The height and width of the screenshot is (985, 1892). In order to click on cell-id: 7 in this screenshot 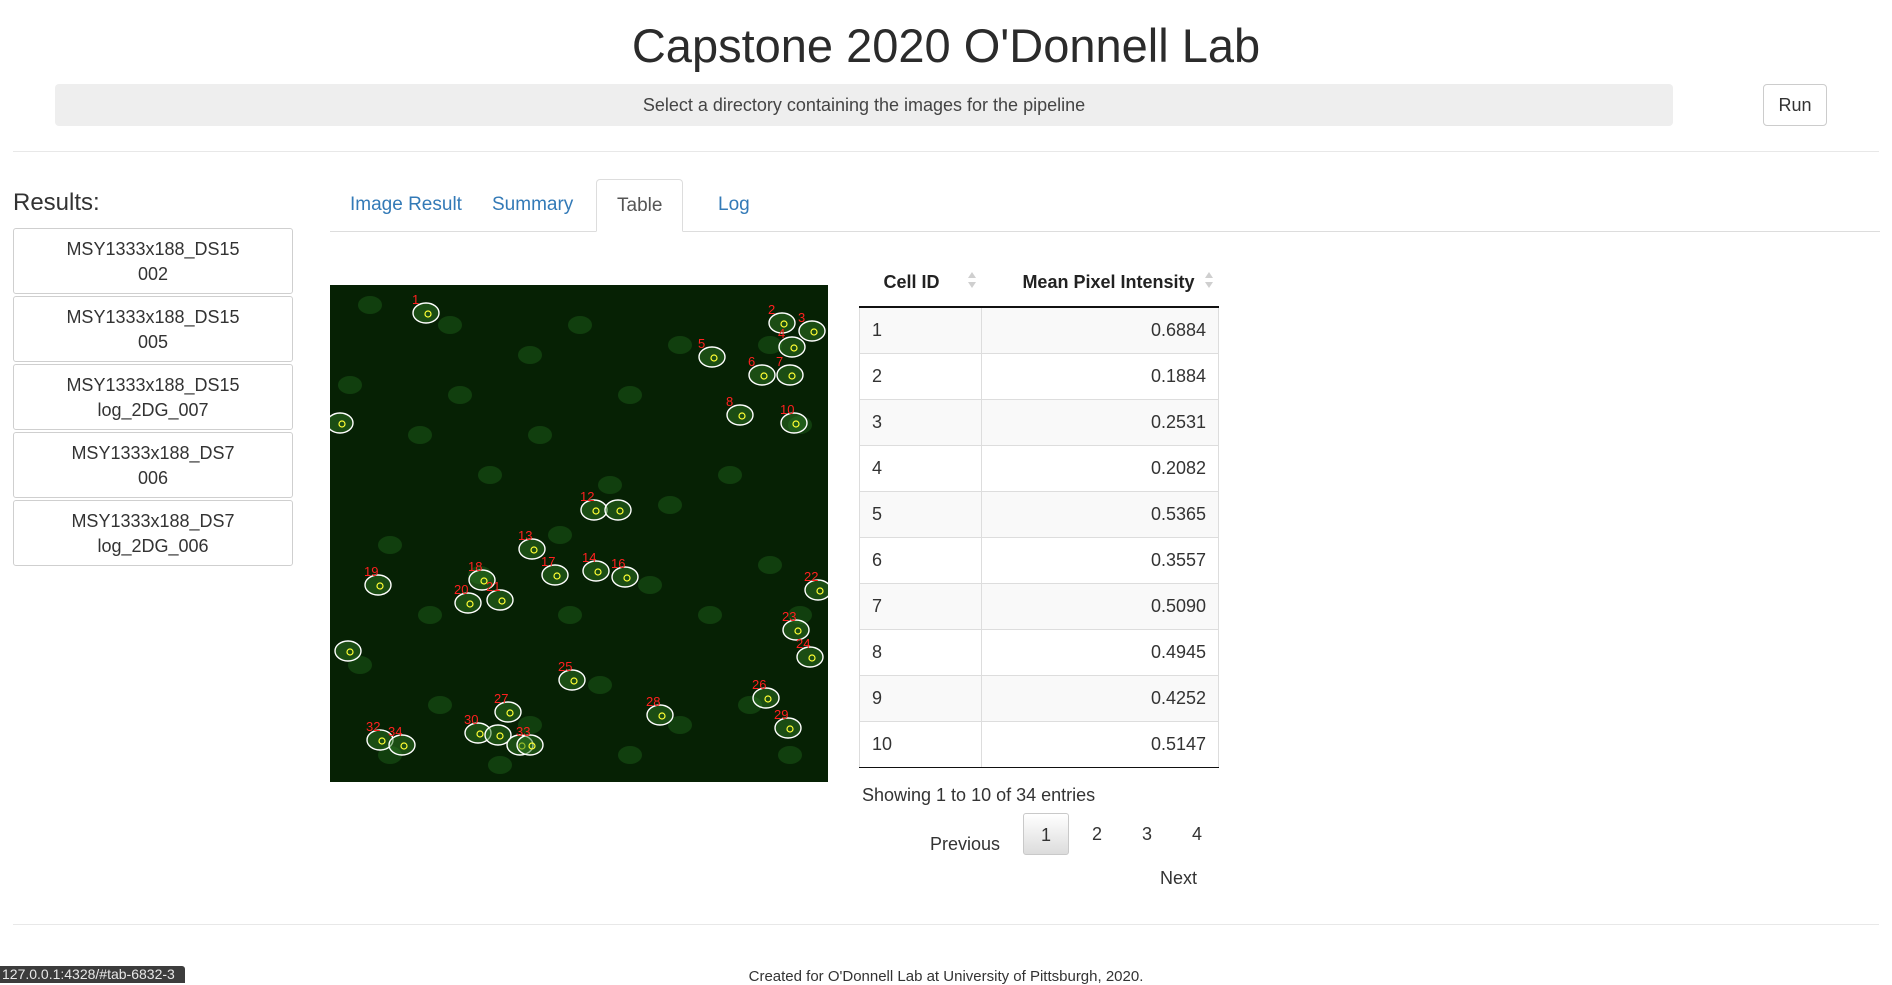, I will do `click(920, 606)`.